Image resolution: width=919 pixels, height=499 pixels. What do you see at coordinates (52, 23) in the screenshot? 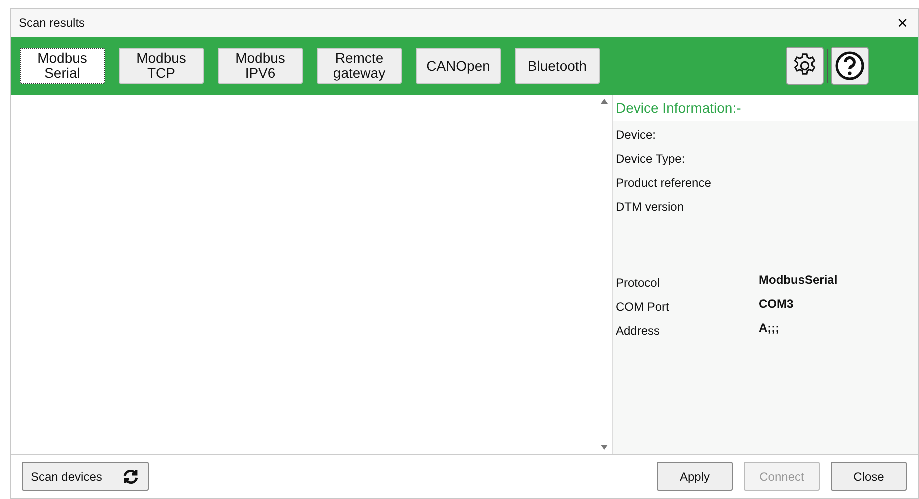
I see `window-title: Scan results` at bounding box center [52, 23].